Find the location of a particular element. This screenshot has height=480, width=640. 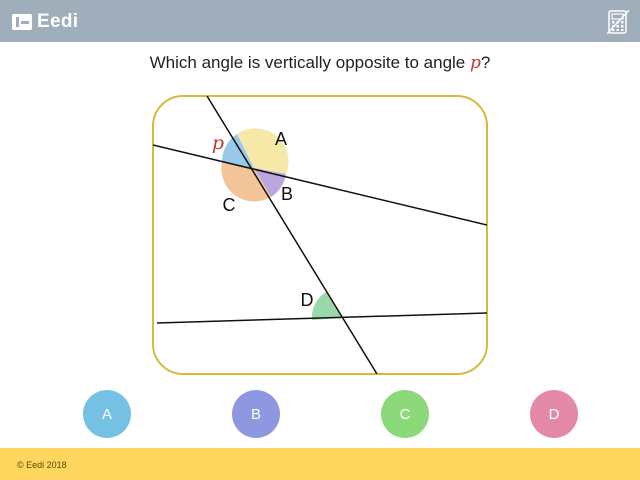

option-a-label: A is located at coordinates (106, 414).